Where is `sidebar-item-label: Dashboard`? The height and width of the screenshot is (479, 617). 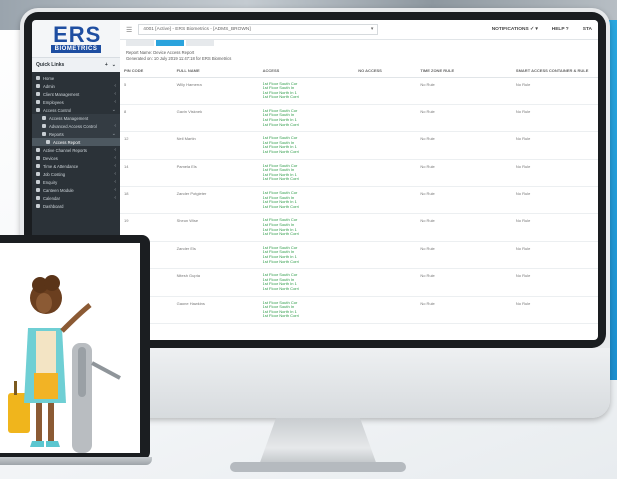 sidebar-item-label: Dashboard is located at coordinates (53, 206).